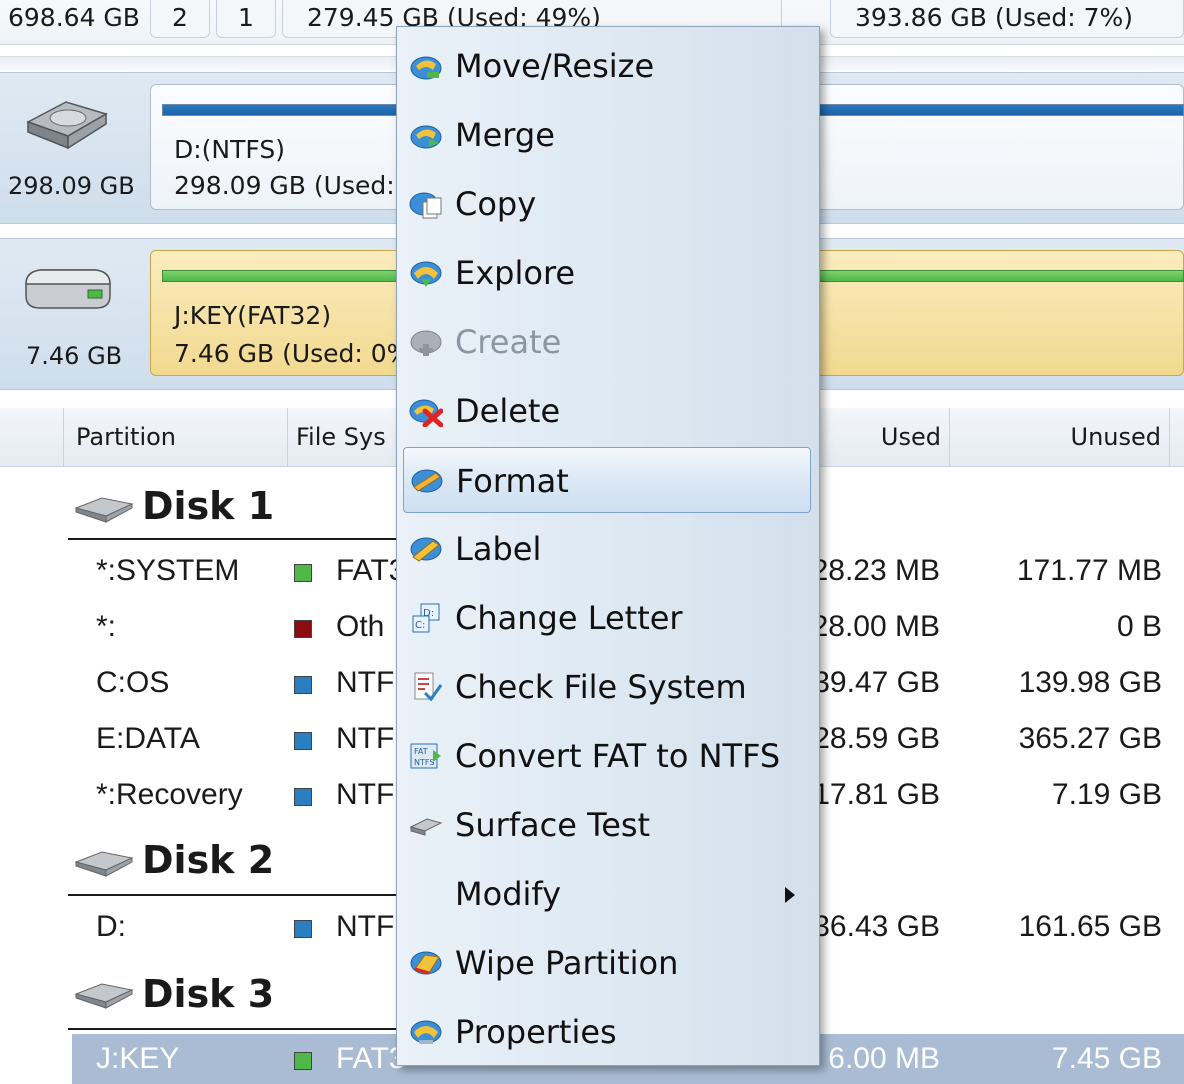  What do you see at coordinates (111, 927) in the screenshot?
I see `partition-name-cell: D:` at bounding box center [111, 927].